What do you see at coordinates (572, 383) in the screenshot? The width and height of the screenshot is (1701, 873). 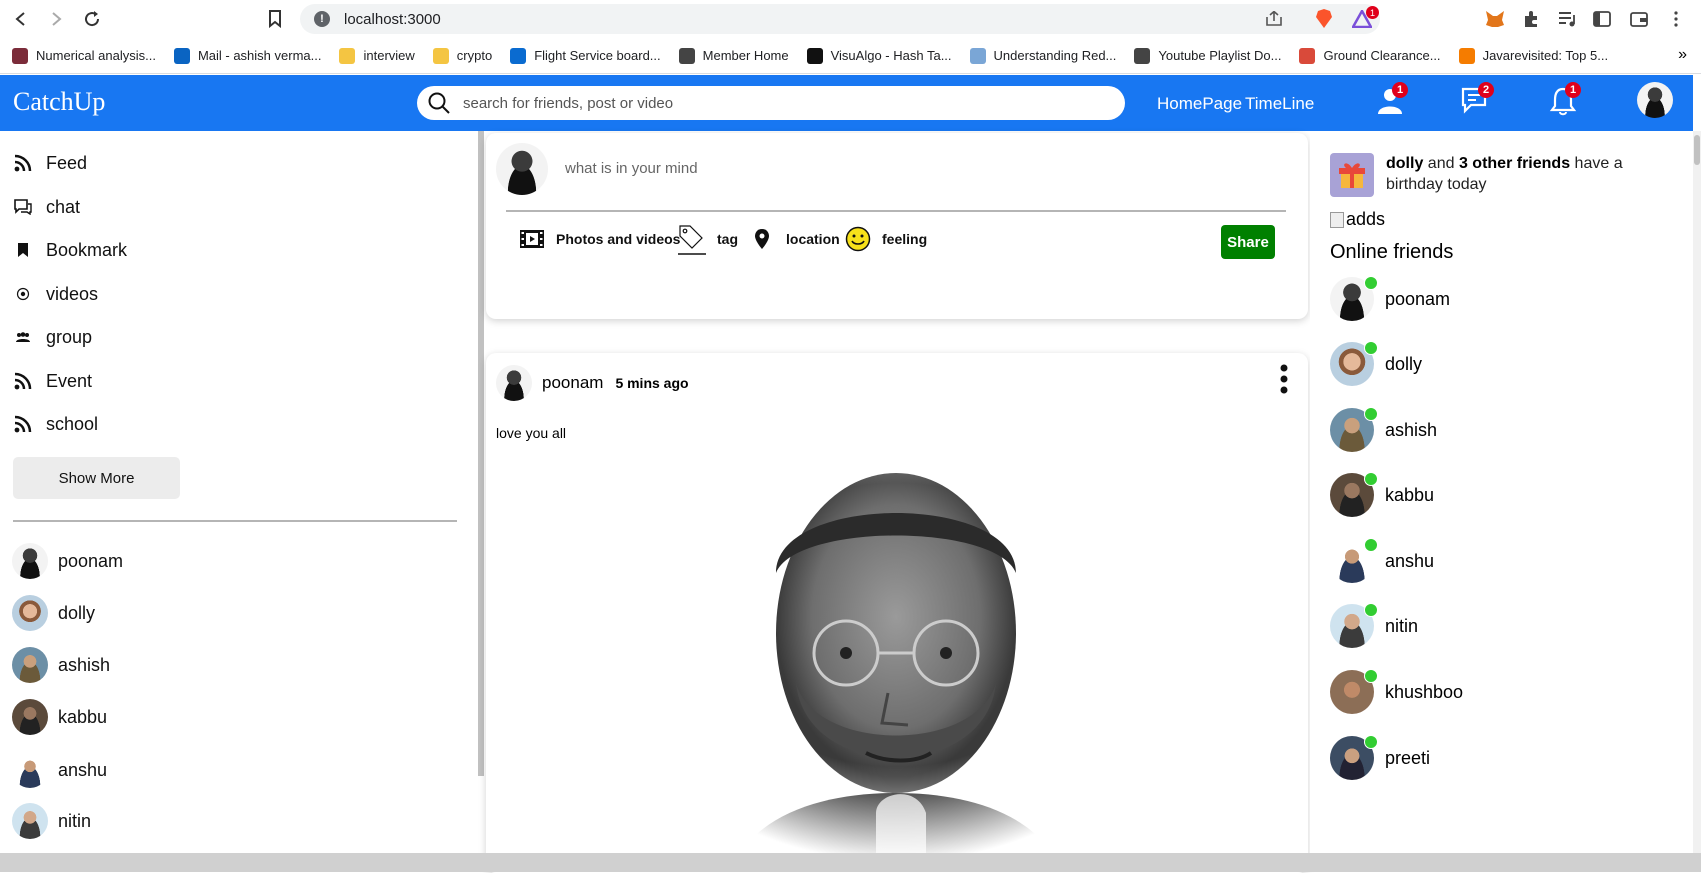 I see `post-username: poonam` at bounding box center [572, 383].